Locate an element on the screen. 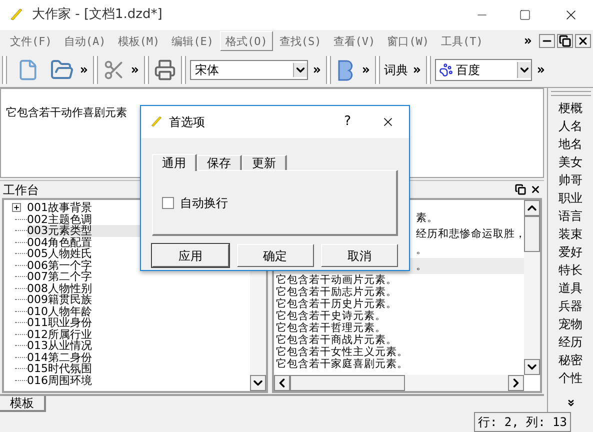  editor-text: 它包含若干动作喜剧元素 is located at coordinates (66, 112).